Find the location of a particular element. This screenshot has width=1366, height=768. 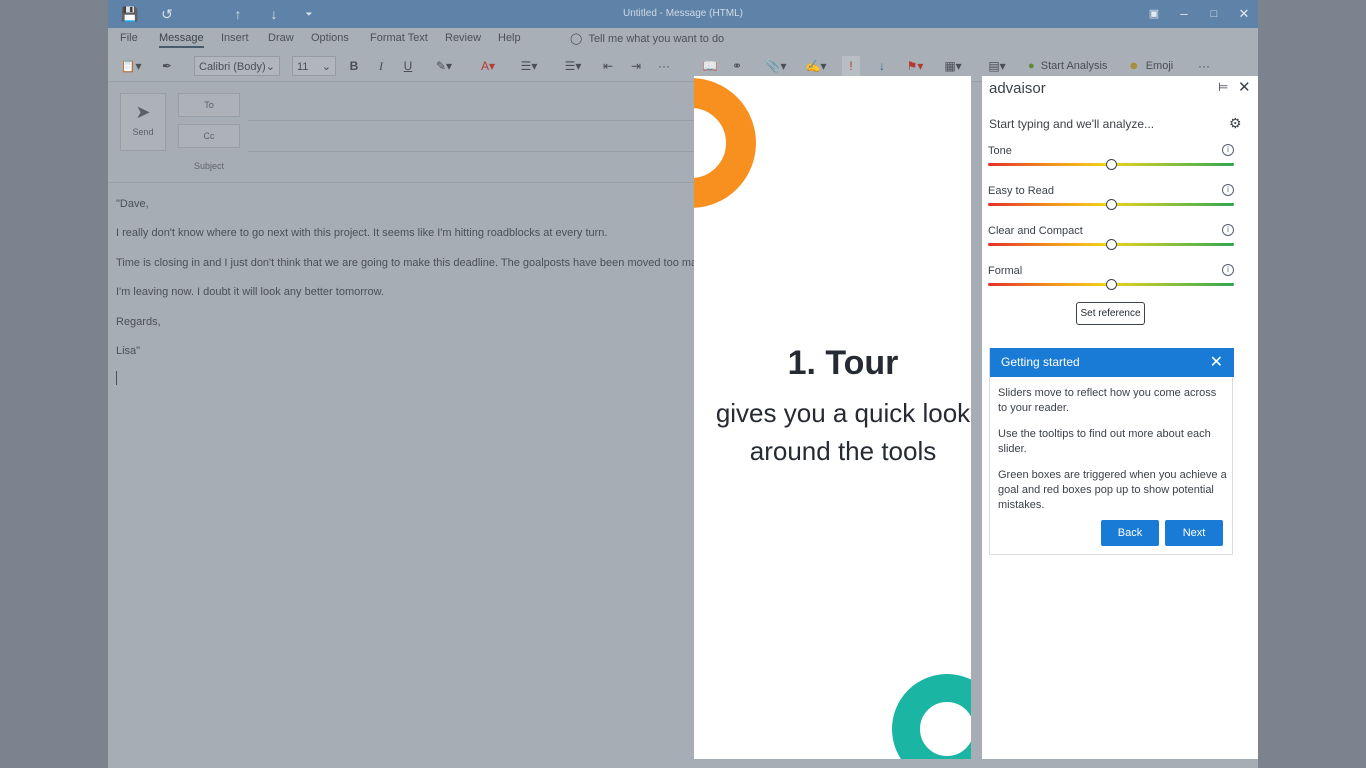

highlight-icon: ✎▾ is located at coordinates (444, 66).